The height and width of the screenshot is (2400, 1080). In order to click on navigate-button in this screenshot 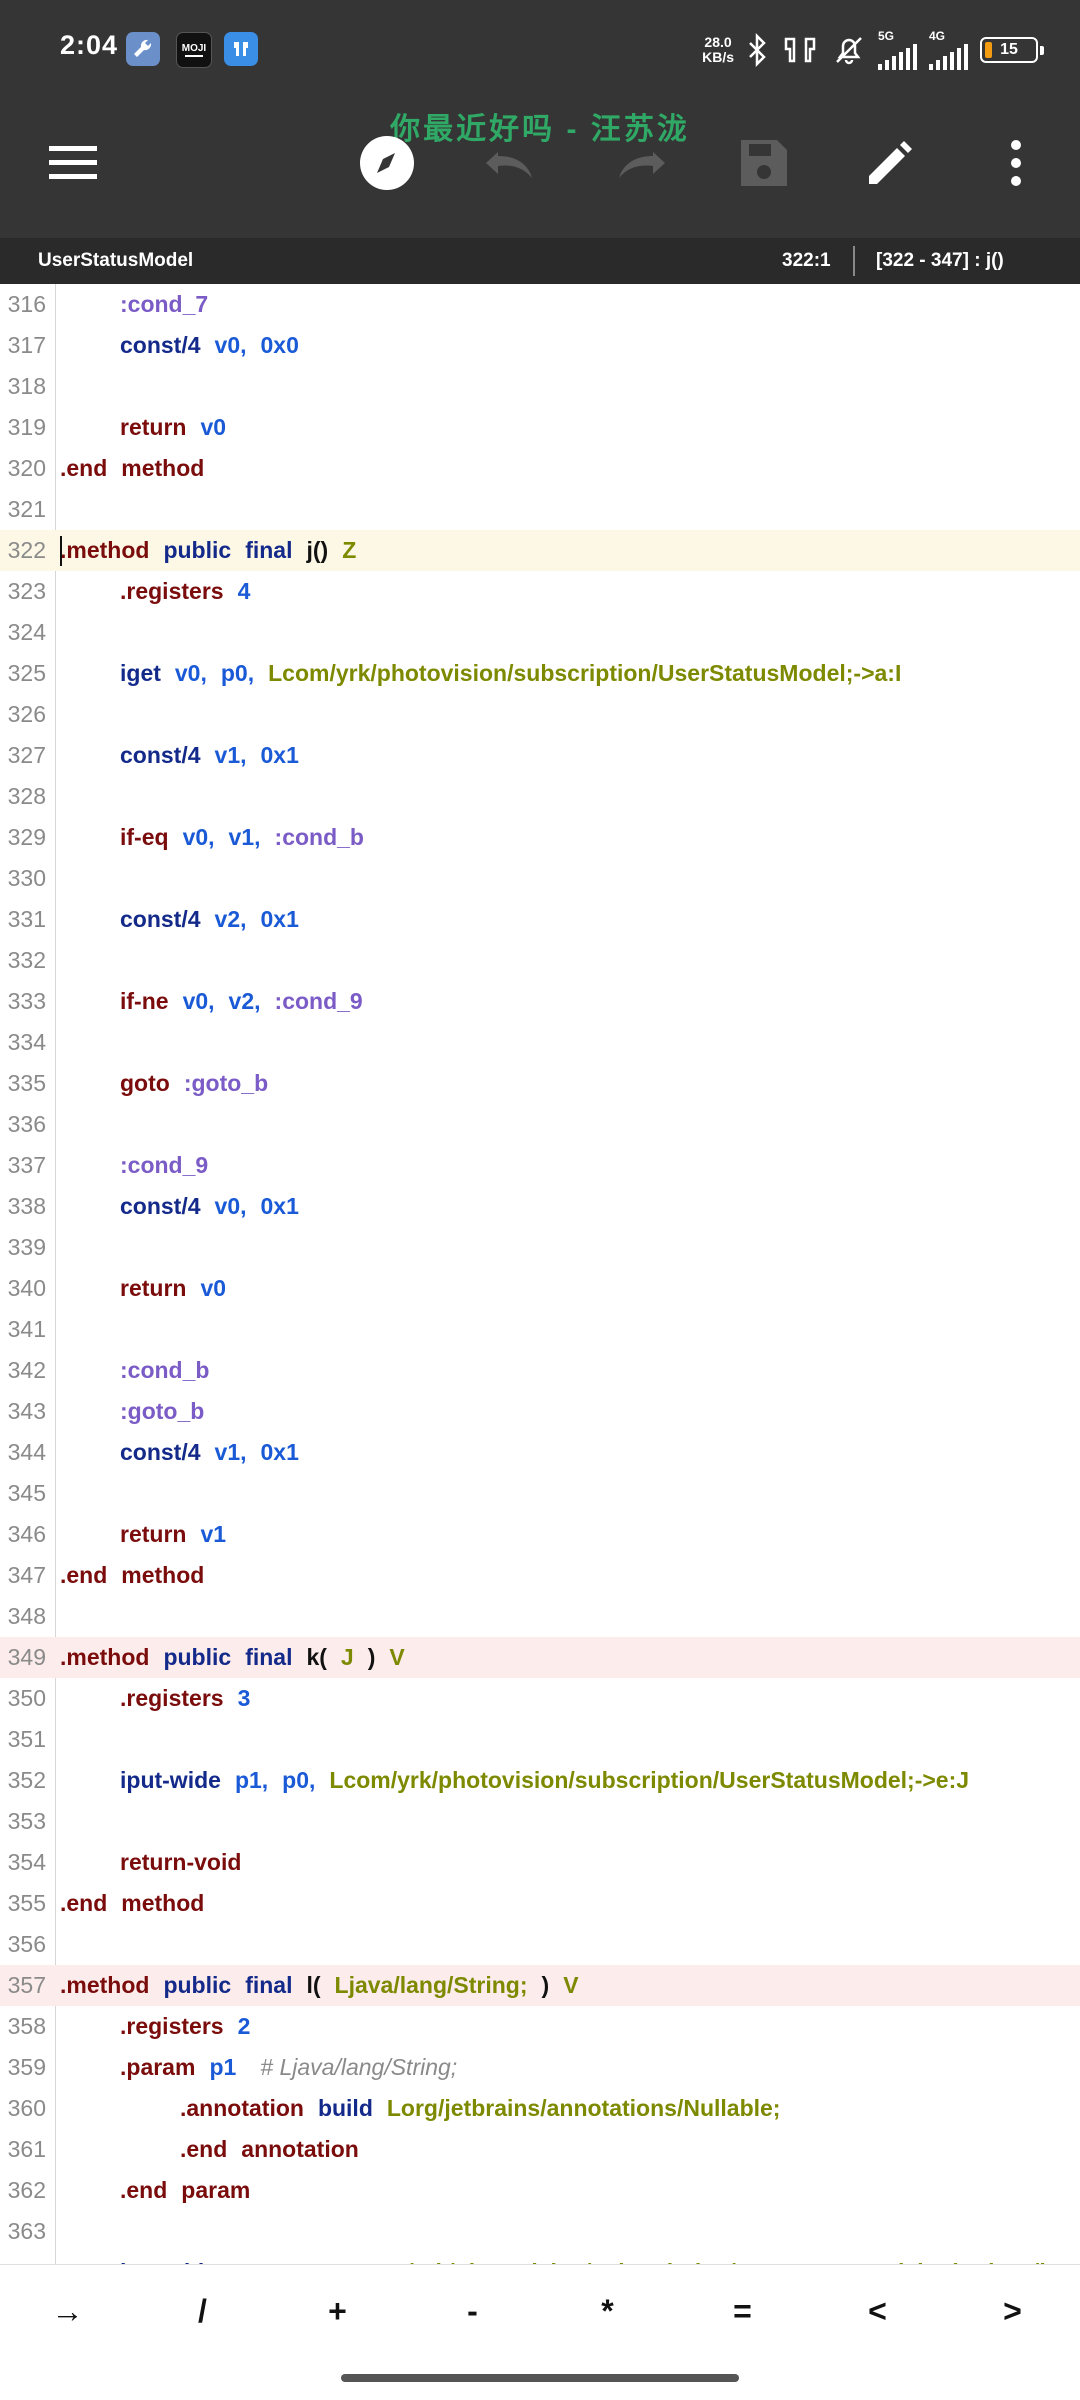, I will do `click(387, 163)`.